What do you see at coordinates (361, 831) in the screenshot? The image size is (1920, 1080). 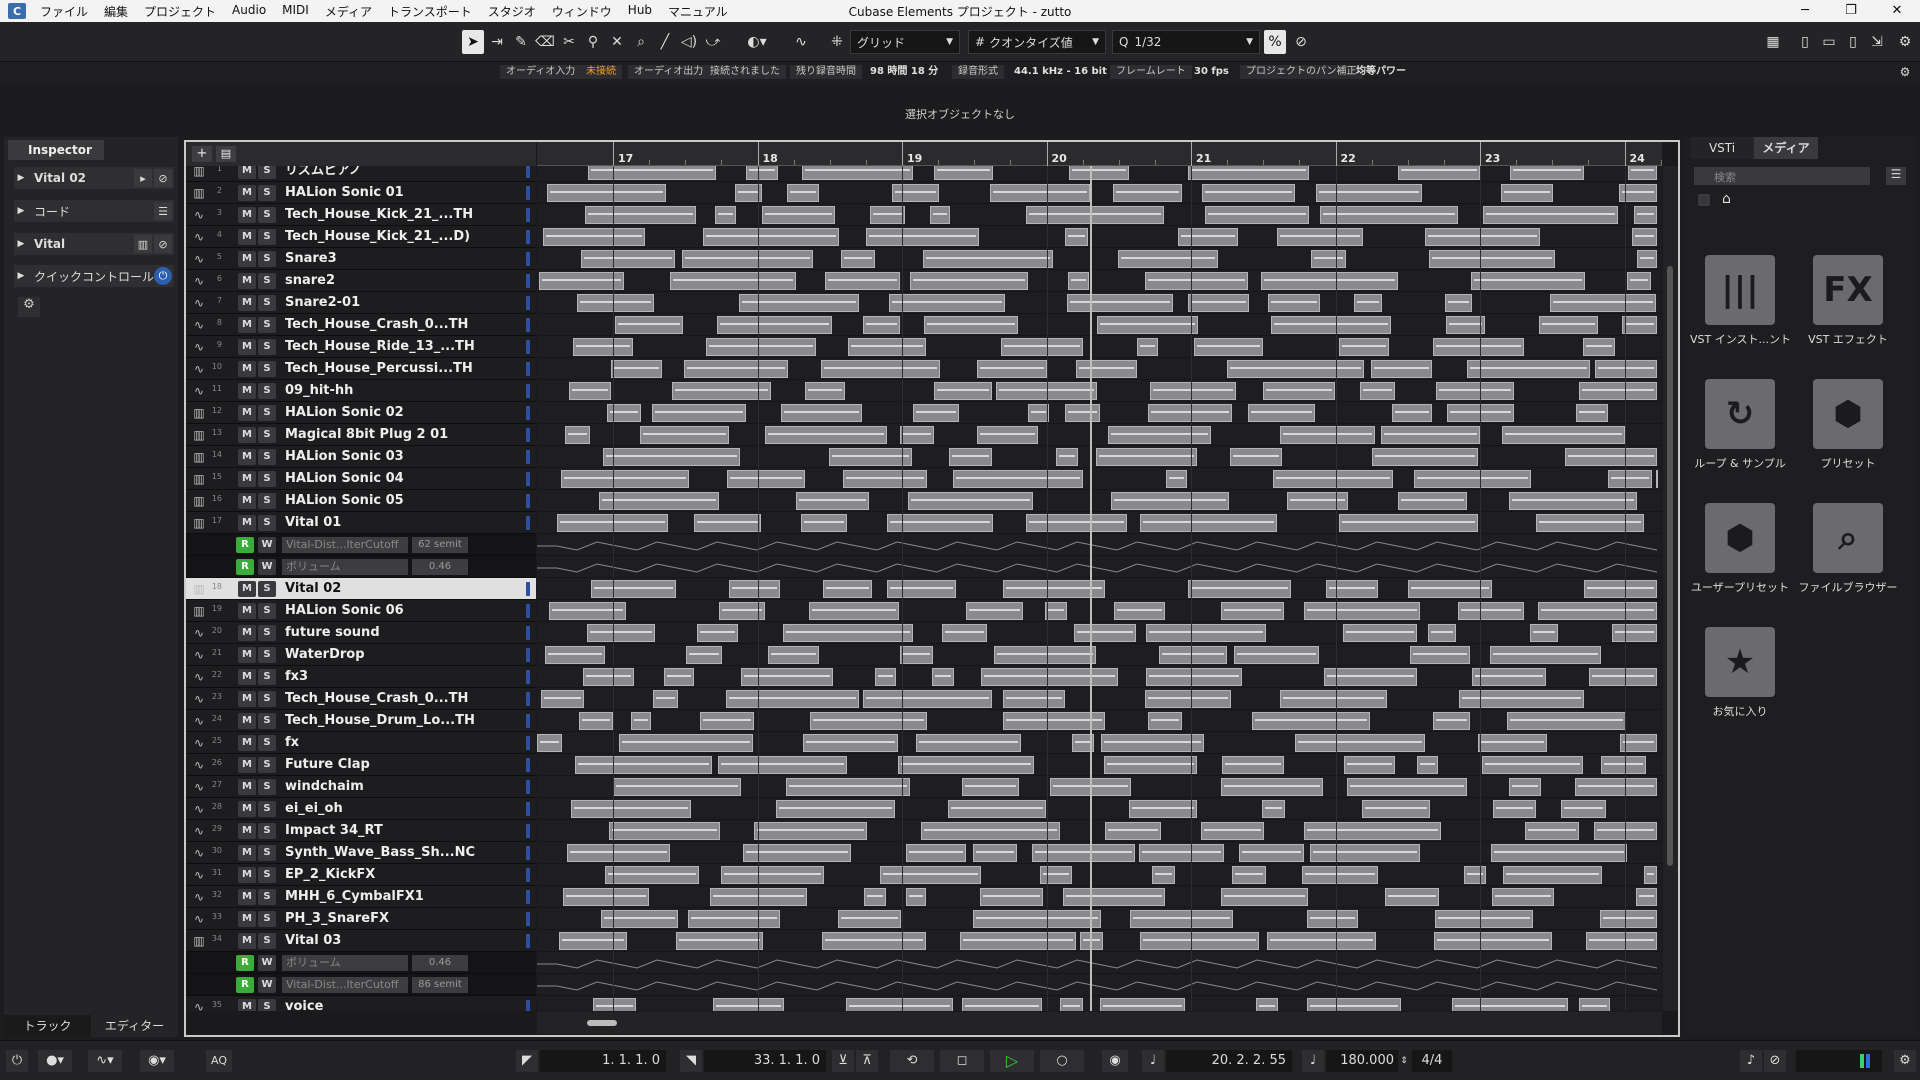 I see `track-header: ∿ 29 M S Impact 34_RT` at bounding box center [361, 831].